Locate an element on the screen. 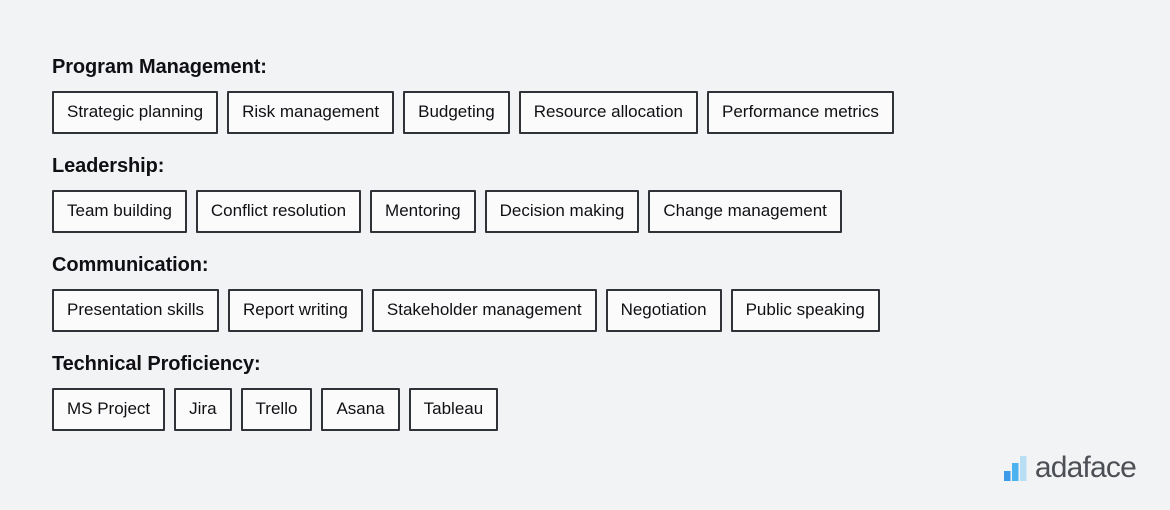 The width and height of the screenshot is (1170, 510). skill-chip: MS Project is located at coordinates (109, 409).